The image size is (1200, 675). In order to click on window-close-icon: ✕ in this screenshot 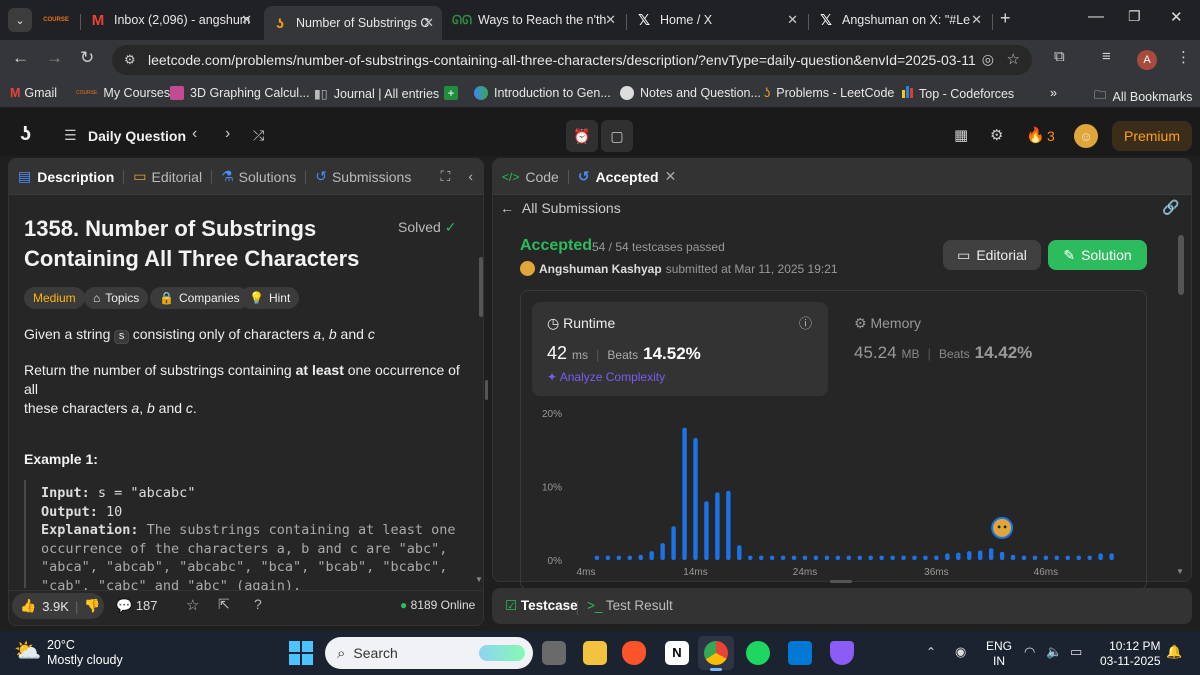, I will do `click(1176, 17)`.